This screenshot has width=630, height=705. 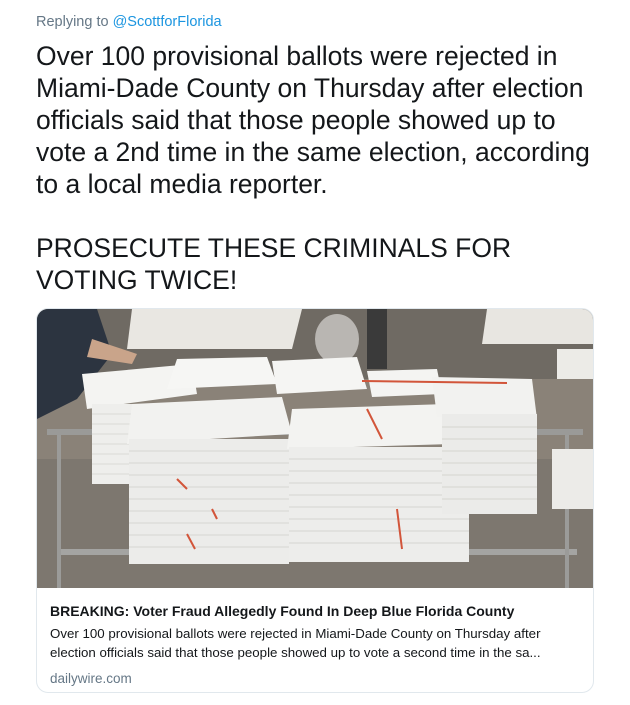 What do you see at coordinates (72, 22) in the screenshot?
I see `replying-to-label: Replying to` at bounding box center [72, 22].